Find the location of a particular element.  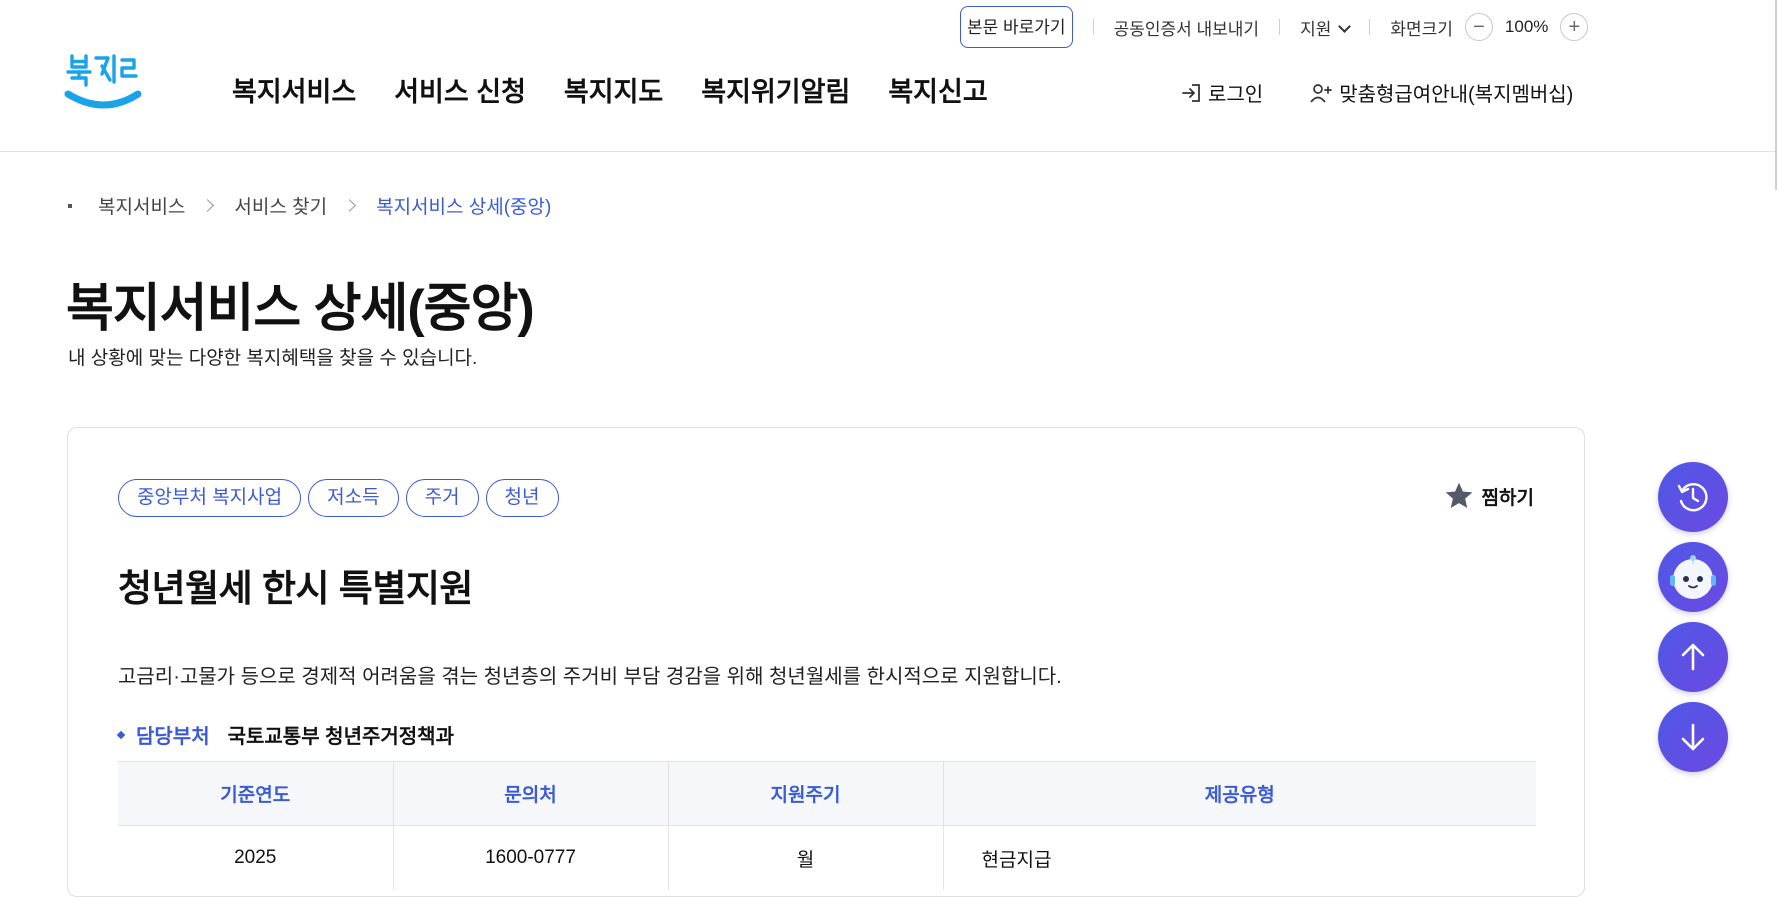

header-user-menu: 로그인 맞춤형급여안내(복지멤버십) is located at coordinates (1376, 92).